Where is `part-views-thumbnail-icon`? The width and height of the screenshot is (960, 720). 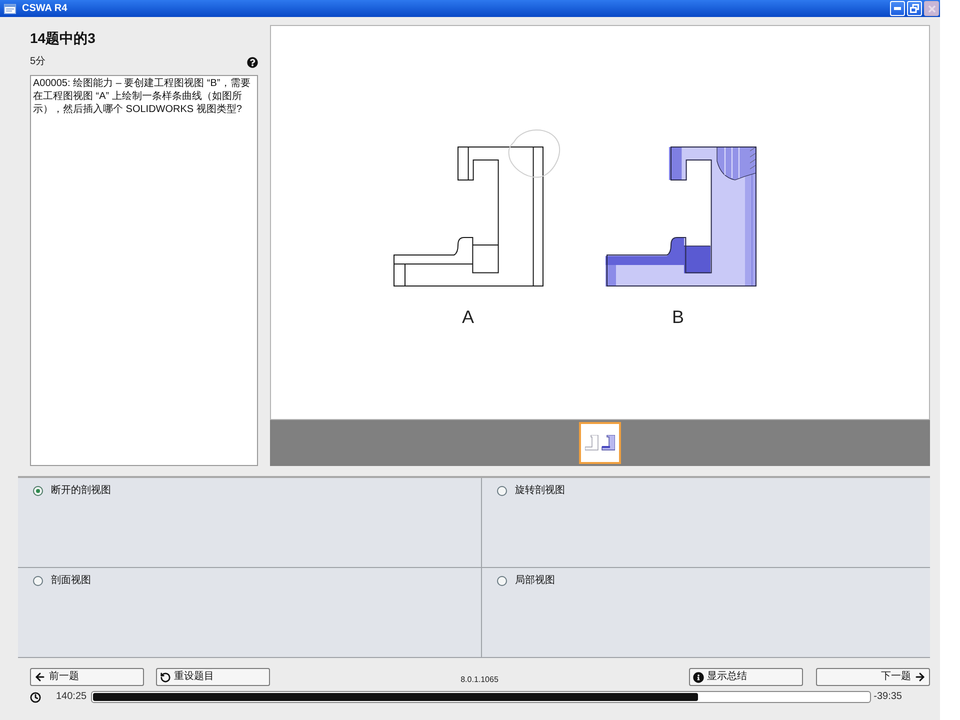
part-views-thumbnail-icon is located at coordinates (600, 443).